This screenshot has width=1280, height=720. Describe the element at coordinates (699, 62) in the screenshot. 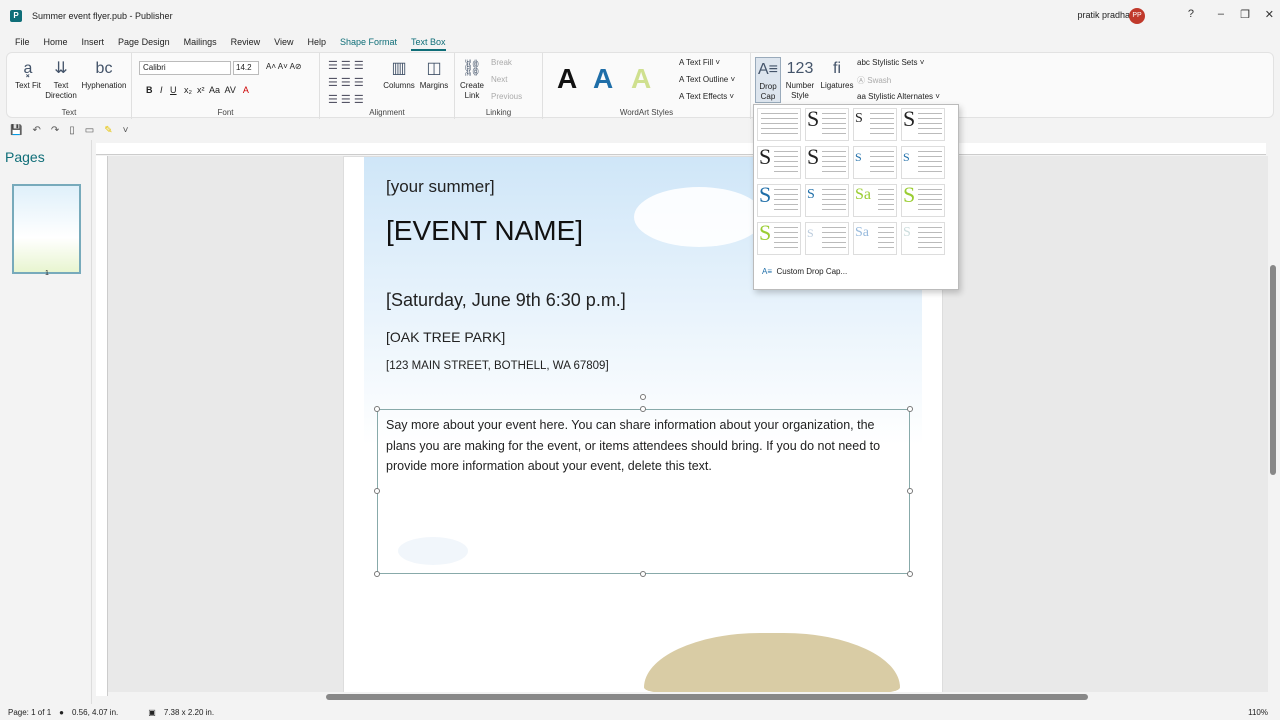

I see `text-fill-button: A Text Fill ˅` at that location.